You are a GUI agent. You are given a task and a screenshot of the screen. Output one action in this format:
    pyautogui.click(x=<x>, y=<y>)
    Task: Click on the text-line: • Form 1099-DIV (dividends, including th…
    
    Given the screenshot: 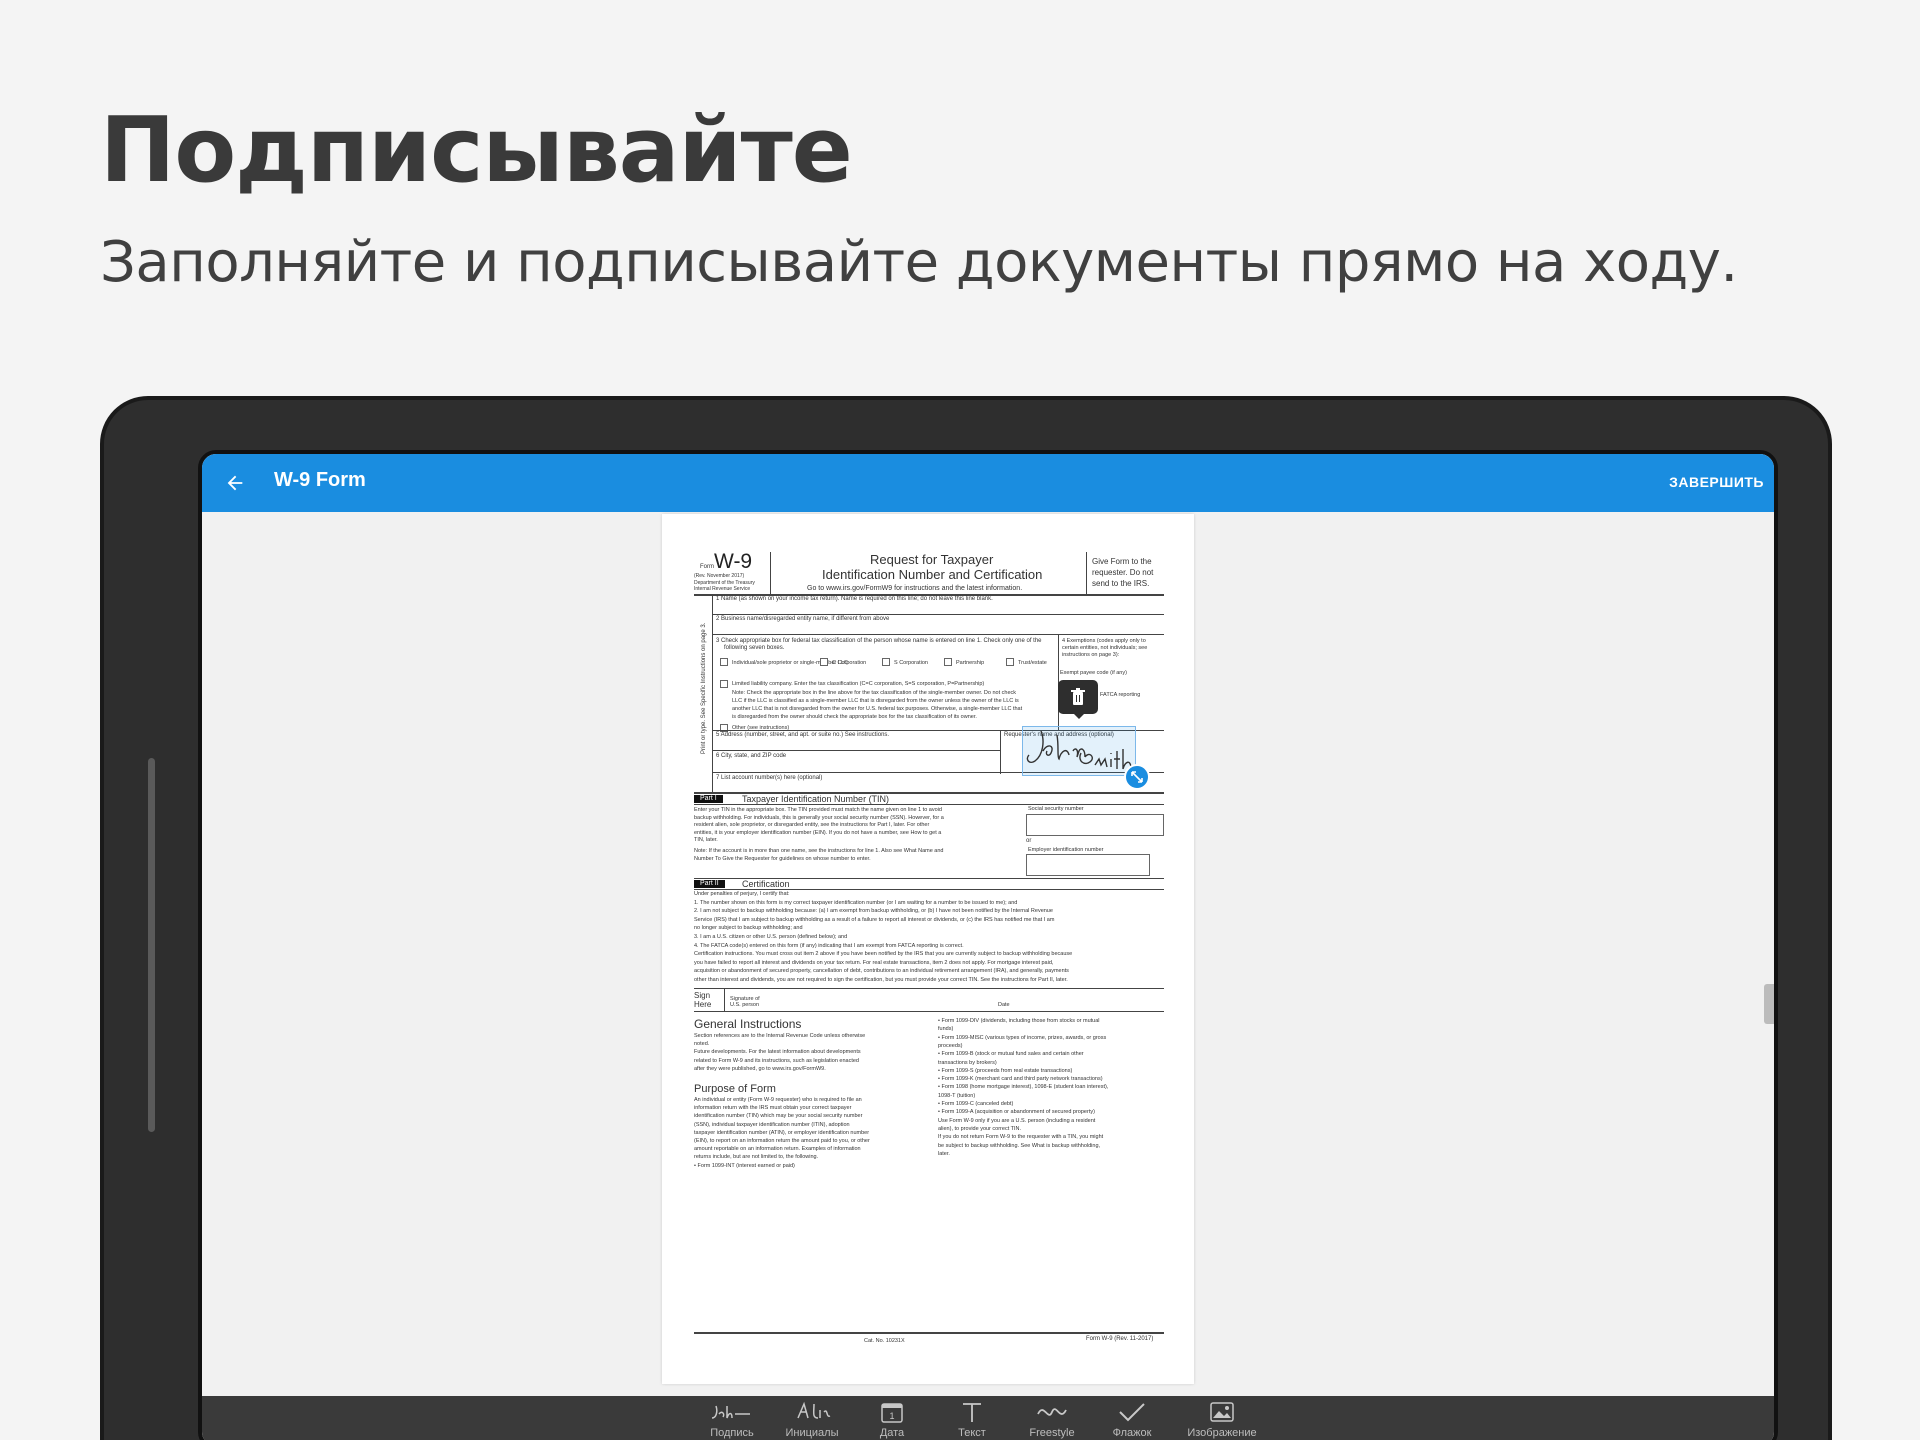 What is the action you would take?
    pyautogui.click(x=1019, y=1021)
    